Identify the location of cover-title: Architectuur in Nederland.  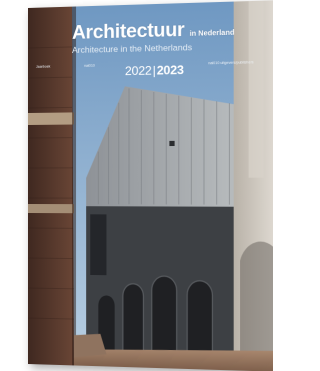
(153, 31).